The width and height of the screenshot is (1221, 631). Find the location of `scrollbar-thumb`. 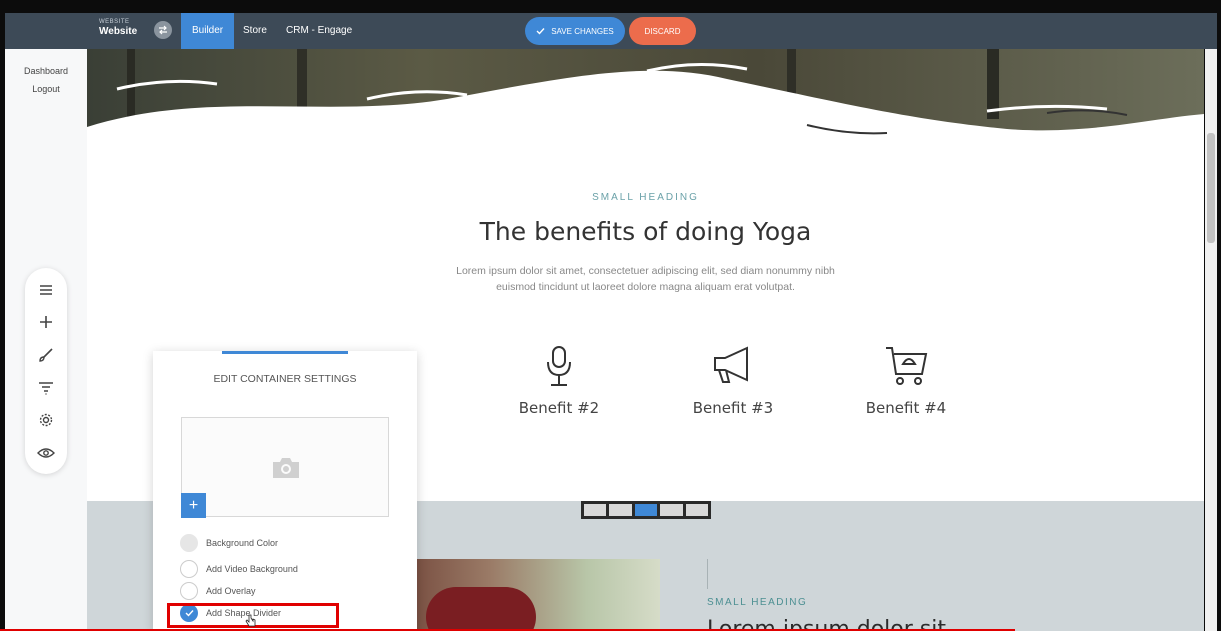

scrollbar-thumb is located at coordinates (1211, 188).